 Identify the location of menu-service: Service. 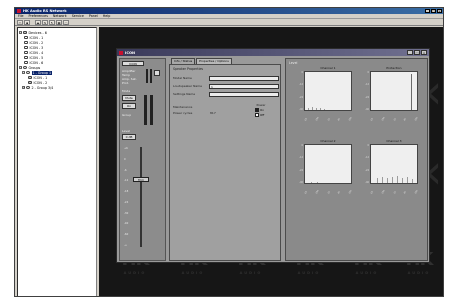
(78, 16).